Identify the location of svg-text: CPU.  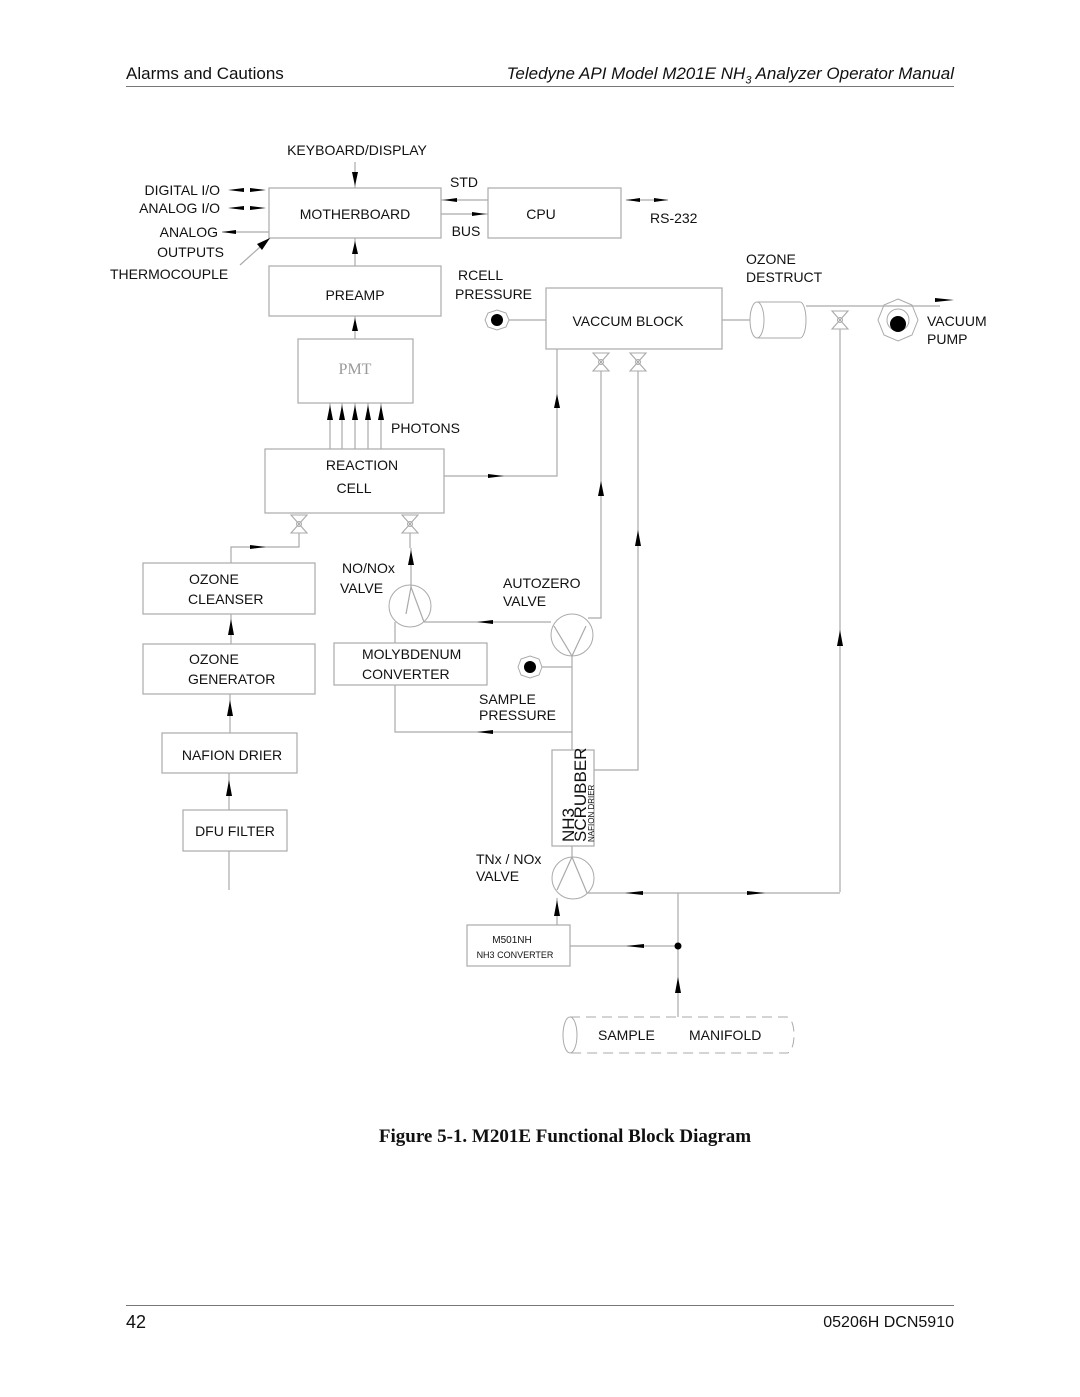
(541, 214).